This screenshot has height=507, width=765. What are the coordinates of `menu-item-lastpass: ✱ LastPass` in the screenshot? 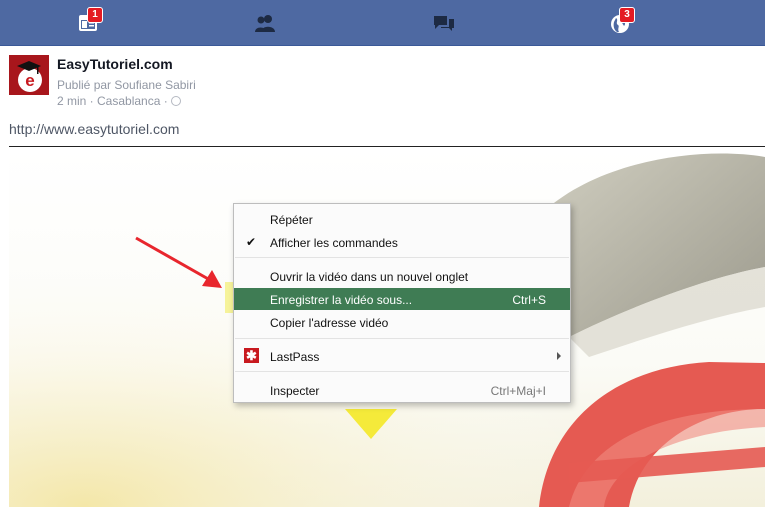 It's located at (402, 356).